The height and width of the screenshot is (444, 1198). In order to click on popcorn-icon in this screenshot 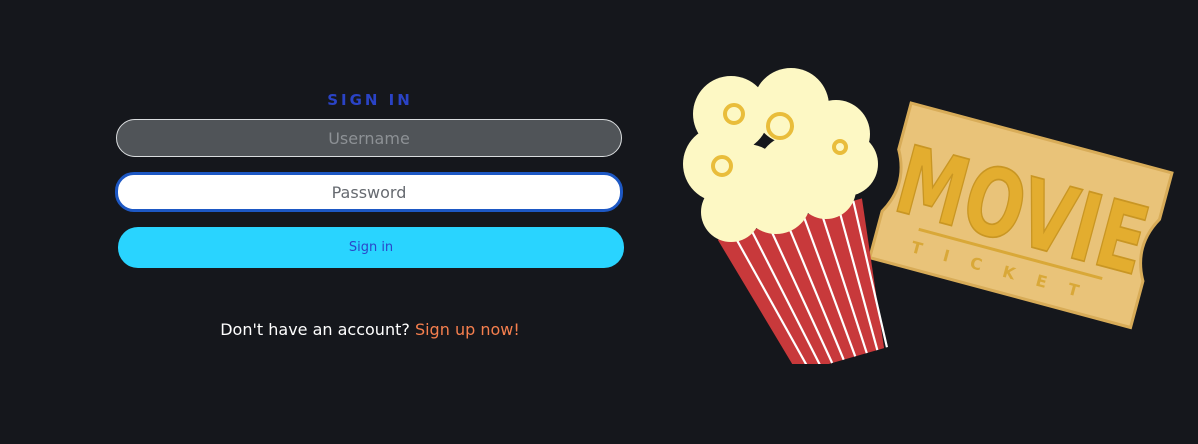, I will do `click(786, 216)`.